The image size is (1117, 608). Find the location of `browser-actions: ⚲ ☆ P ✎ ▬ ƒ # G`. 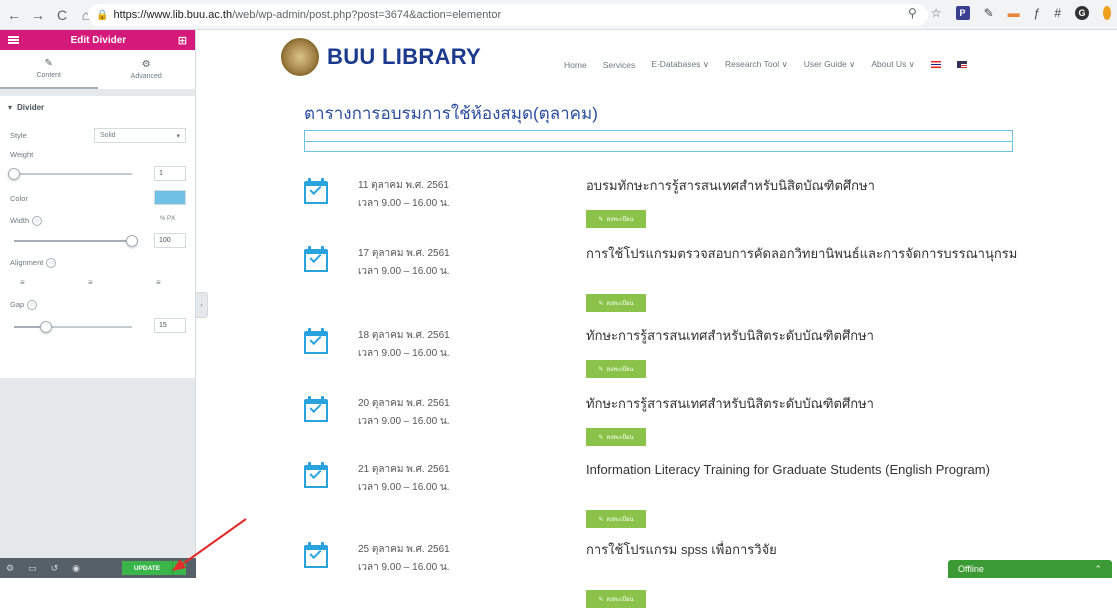

browser-actions: ⚲ ☆ P ✎ ▬ ƒ # G is located at coordinates (1012, 13).